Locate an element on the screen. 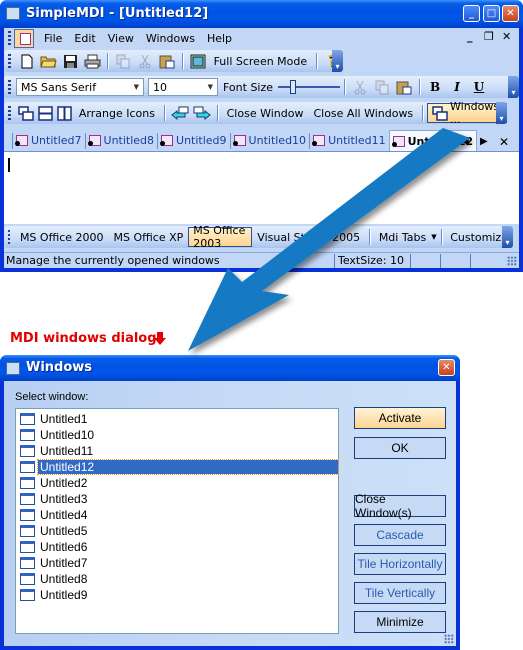 The height and width of the screenshot is (650, 523). full-screen-icon is located at coordinates (198, 61).